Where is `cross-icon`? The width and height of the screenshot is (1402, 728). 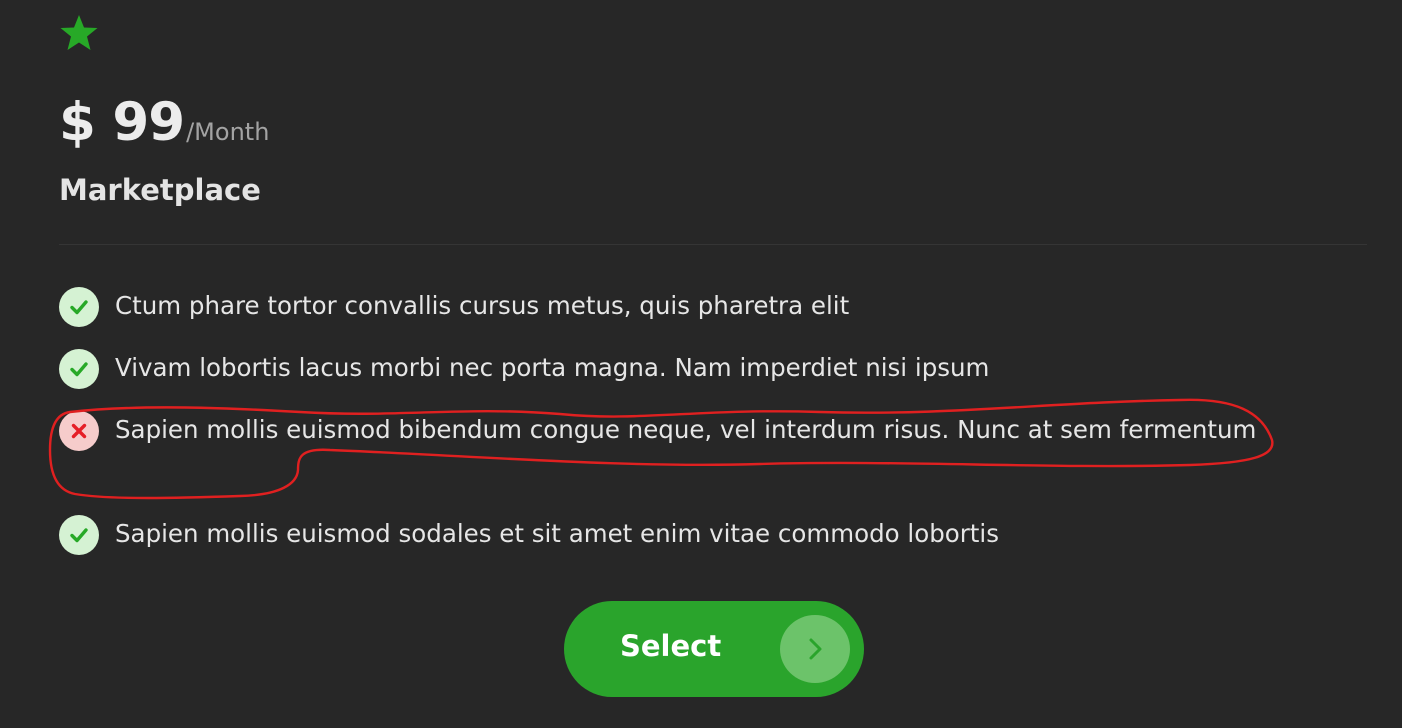 cross-icon is located at coordinates (79, 431).